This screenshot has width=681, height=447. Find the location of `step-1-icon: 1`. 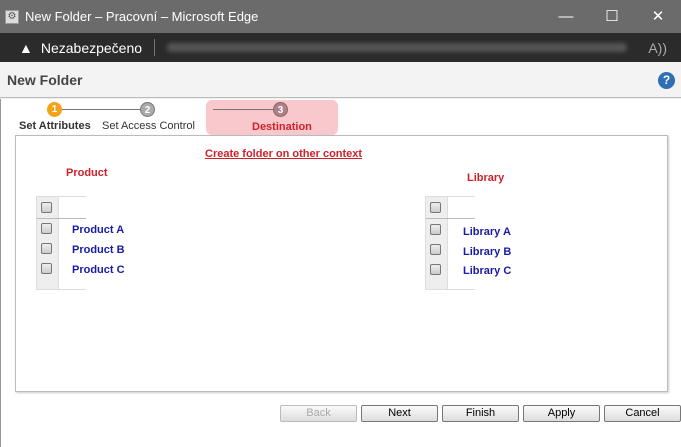

step-1-icon: 1 is located at coordinates (54, 109).